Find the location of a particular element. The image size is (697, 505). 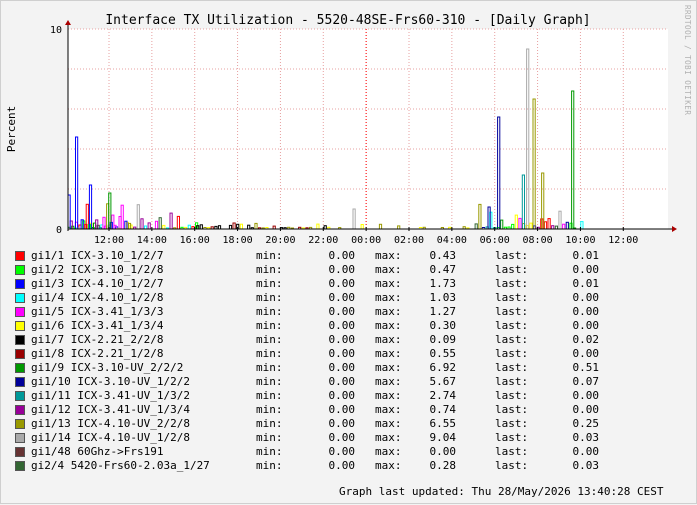

max-value: 1.73 is located at coordinates (443, 283).